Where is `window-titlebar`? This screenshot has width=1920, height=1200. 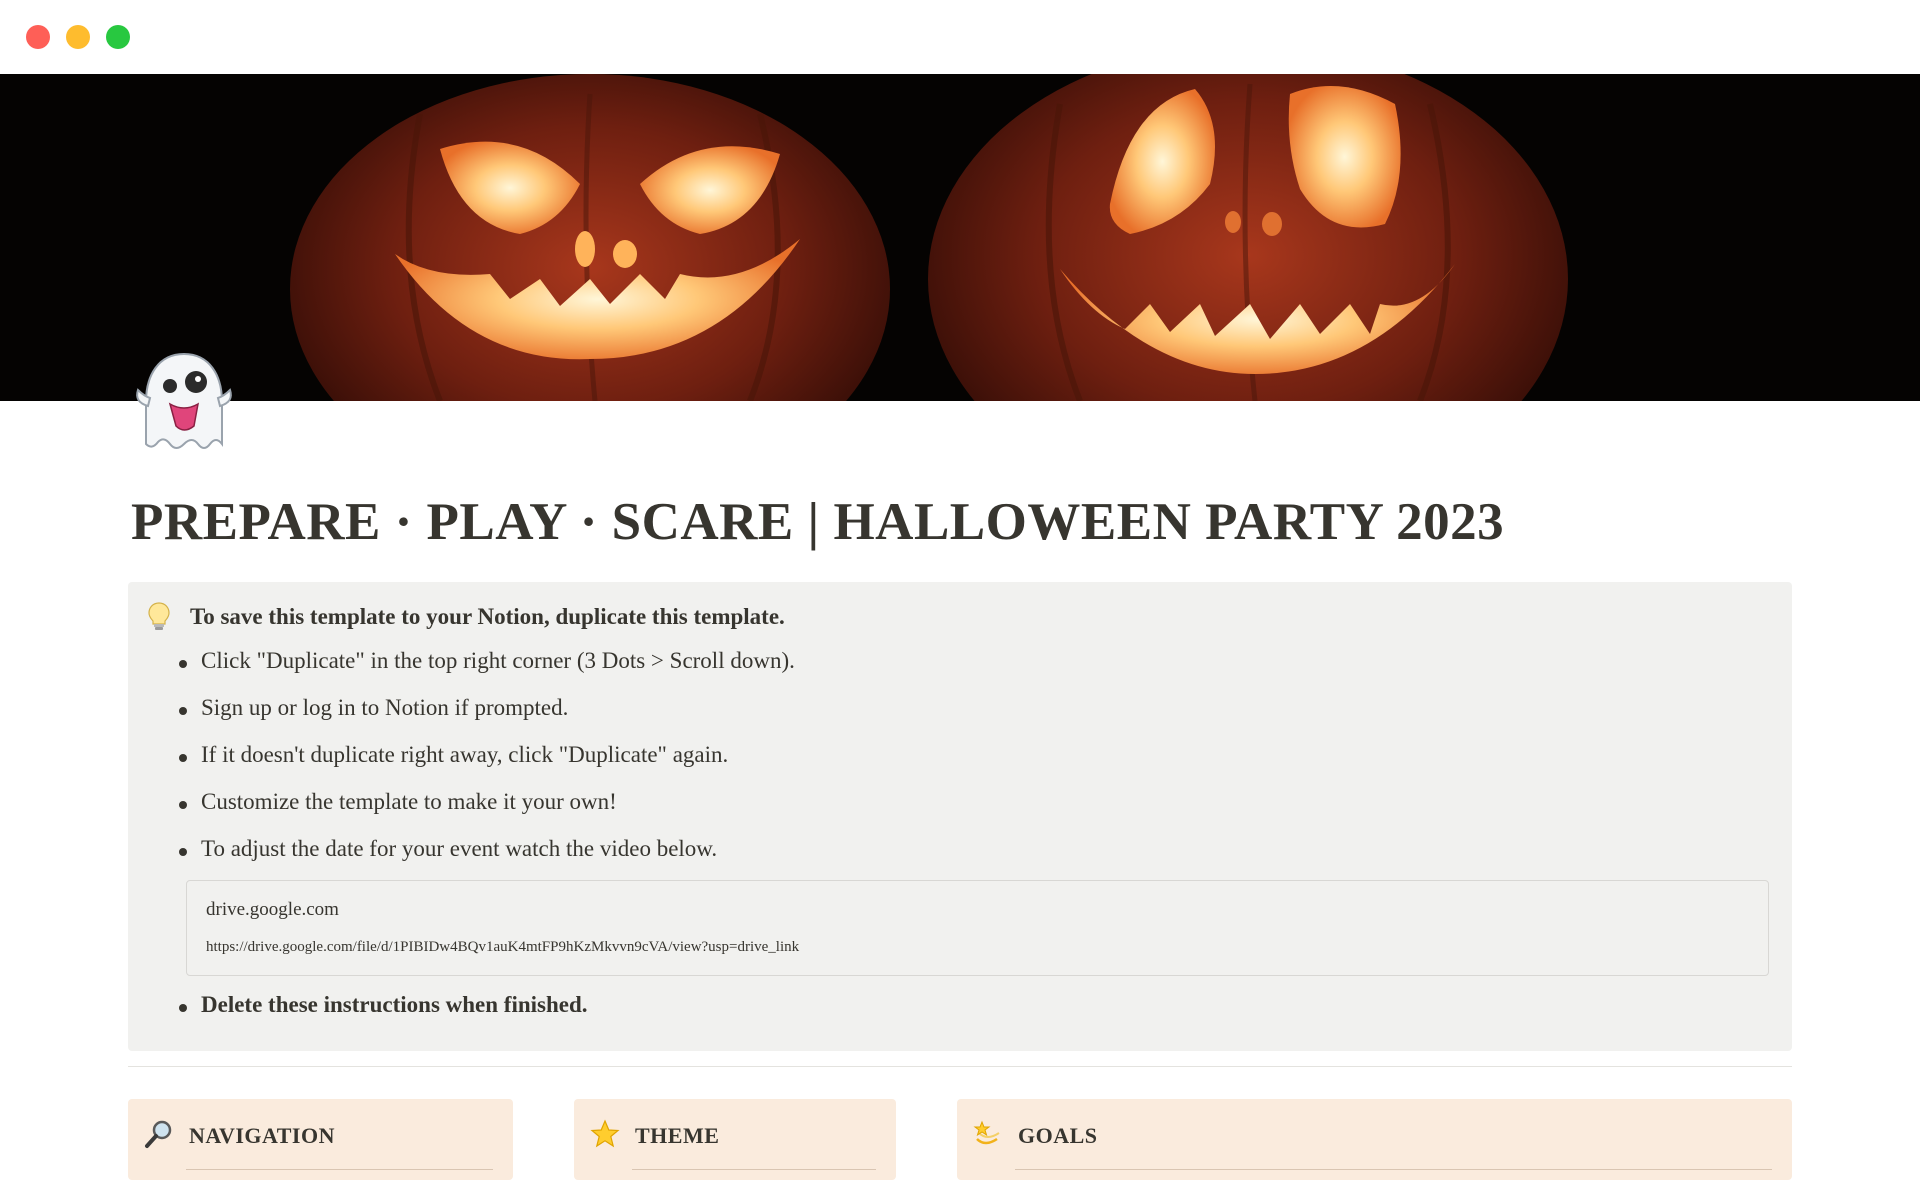
window-titlebar is located at coordinates (960, 37).